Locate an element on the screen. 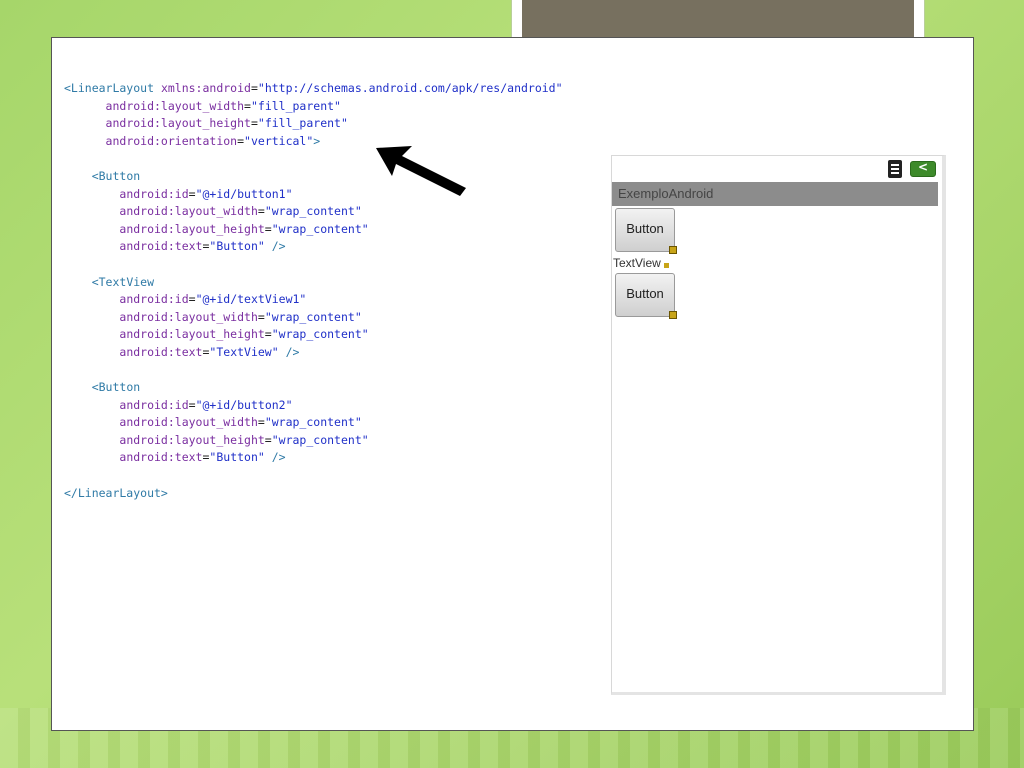 This screenshot has height=768, width=1024. app-title-bar: ExemploAndroid is located at coordinates (775, 194).